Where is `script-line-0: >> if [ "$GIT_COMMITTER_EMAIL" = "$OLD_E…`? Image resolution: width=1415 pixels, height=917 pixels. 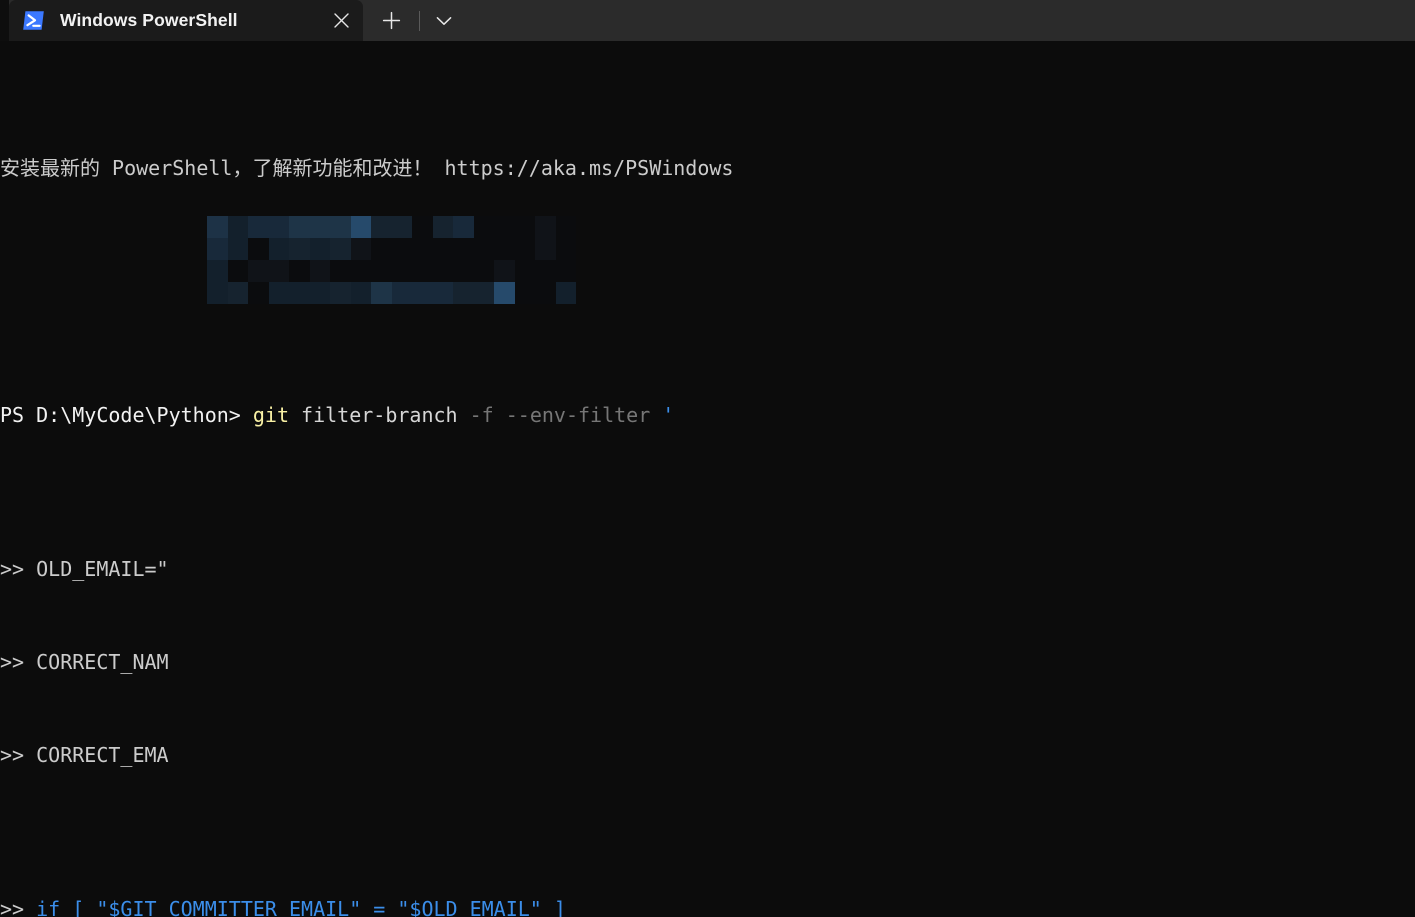
script-line-0: >> if [ "$GIT_COMMITTER_EMAIL" = "$OLD_E… is located at coordinates (707, 905).